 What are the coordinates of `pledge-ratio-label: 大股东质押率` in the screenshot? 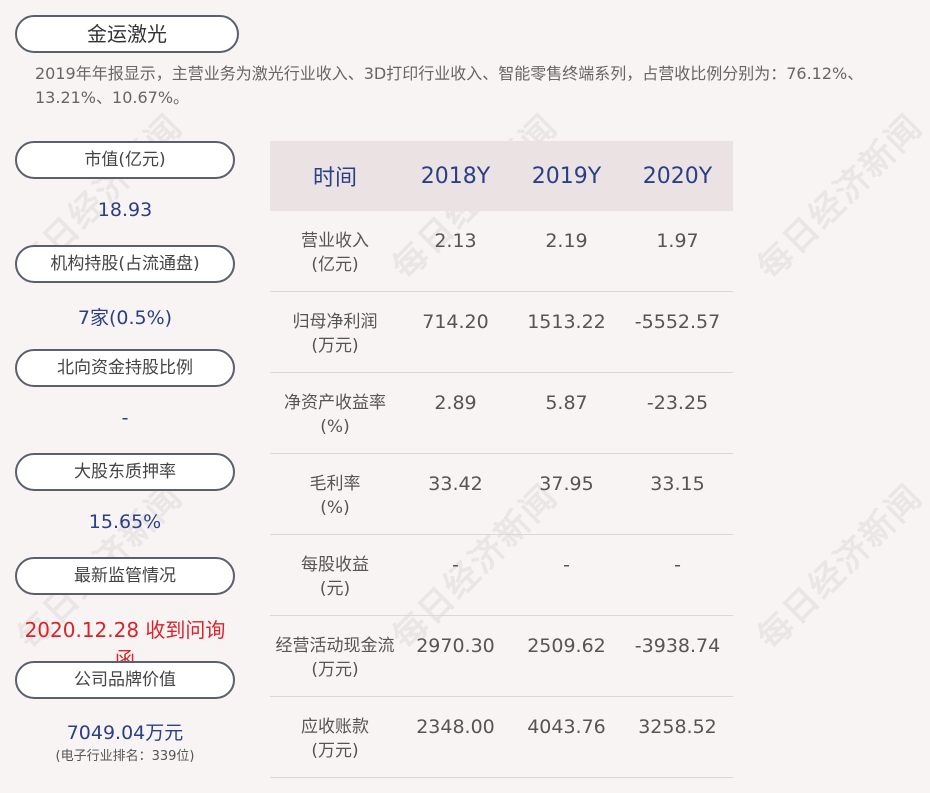 It's located at (125, 472).